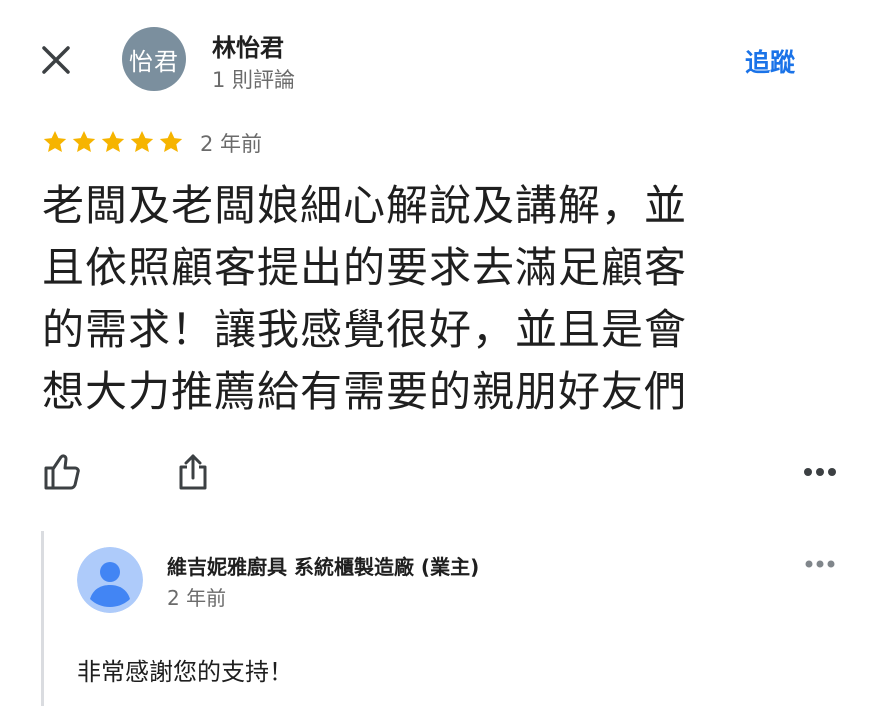 This screenshot has width=870, height=717. What do you see at coordinates (42, 618) in the screenshot?
I see `owner-reply-divider` at bounding box center [42, 618].